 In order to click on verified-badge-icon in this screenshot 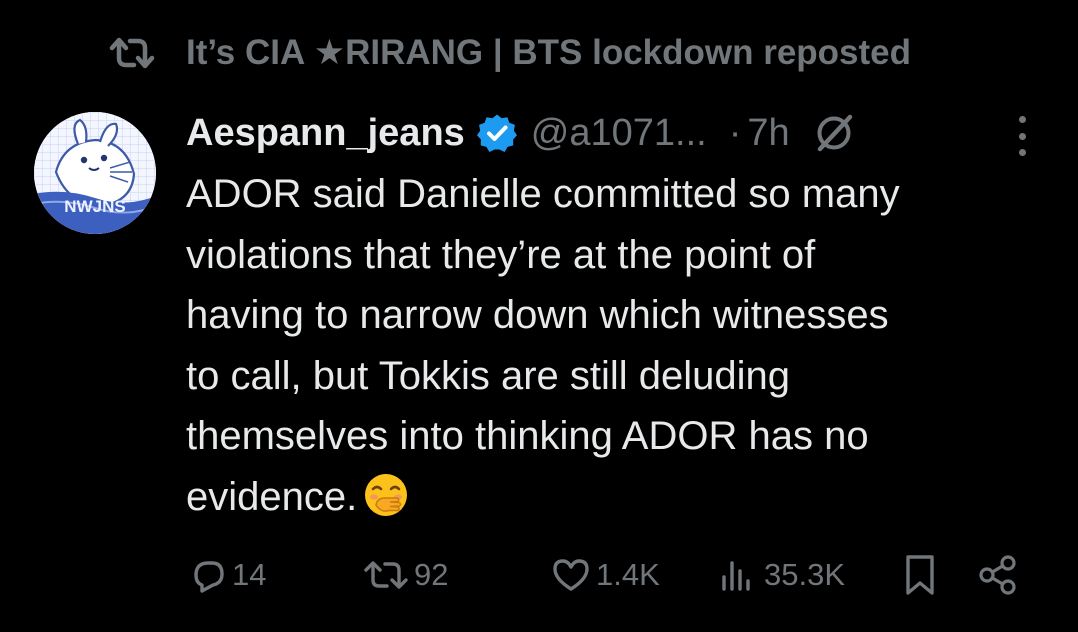, I will do `click(496, 133)`.